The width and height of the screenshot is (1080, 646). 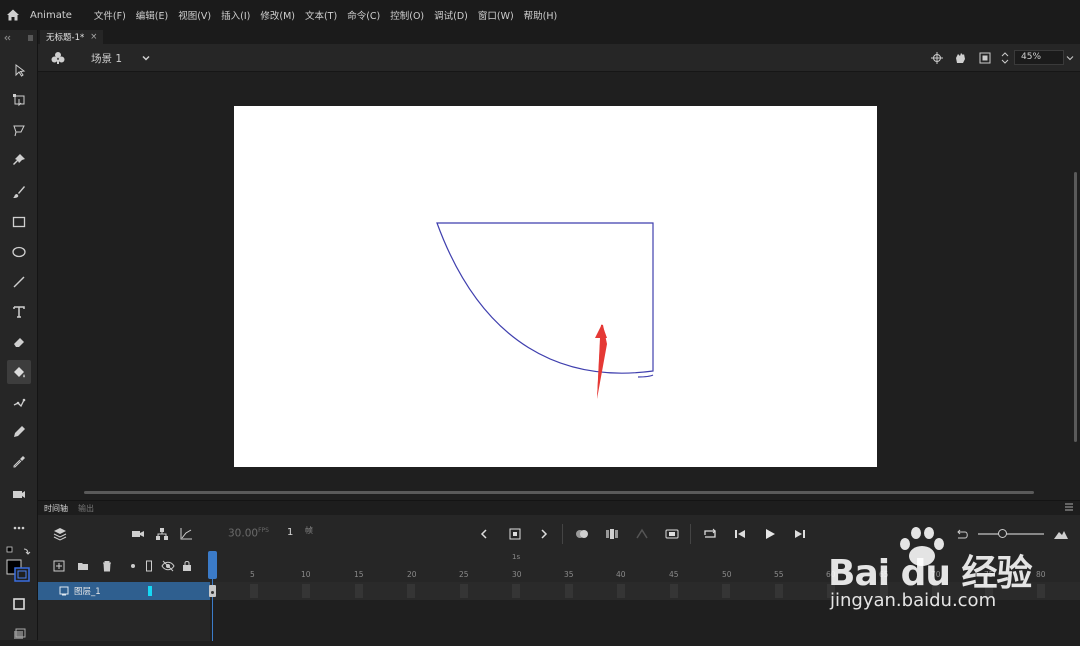 What do you see at coordinates (1070, 58) in the screenshot?
I see `zoom-dropdown-icon` at bounding box center [1070, 58].